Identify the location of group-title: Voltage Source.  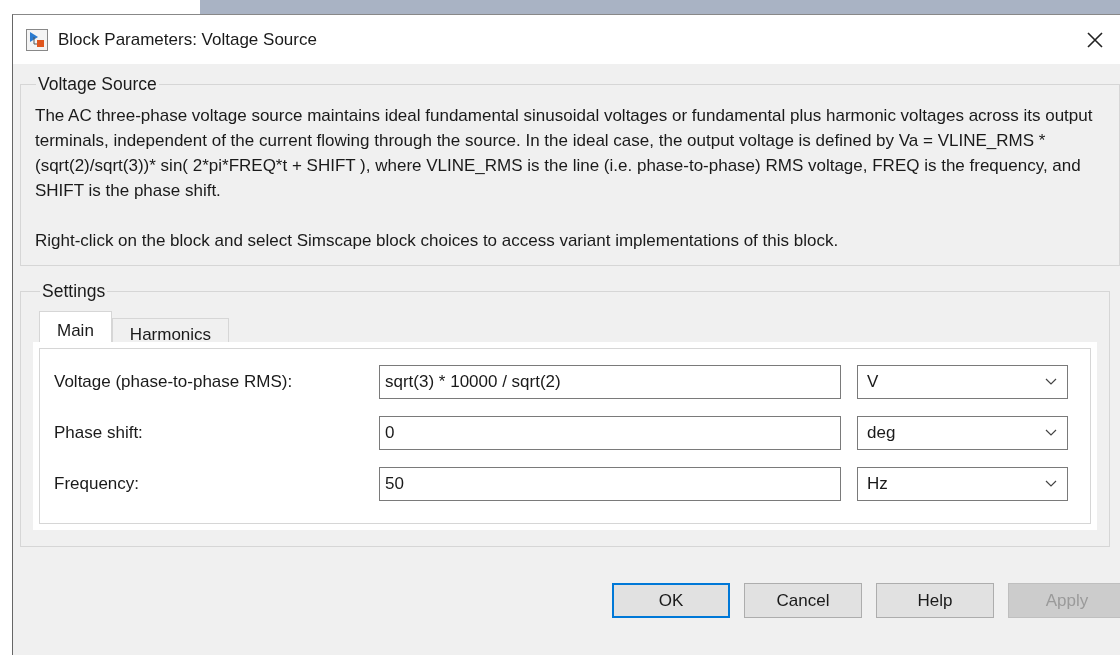
(97, 84).